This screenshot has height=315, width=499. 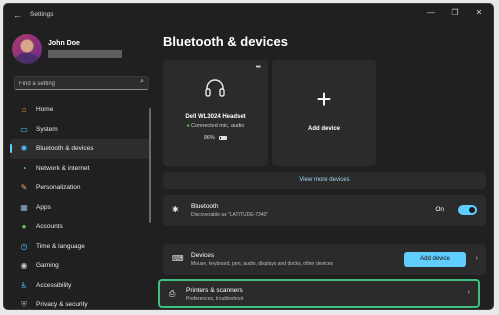 I want to click on sidebar-scrollbar, so click(x=150, y=165).